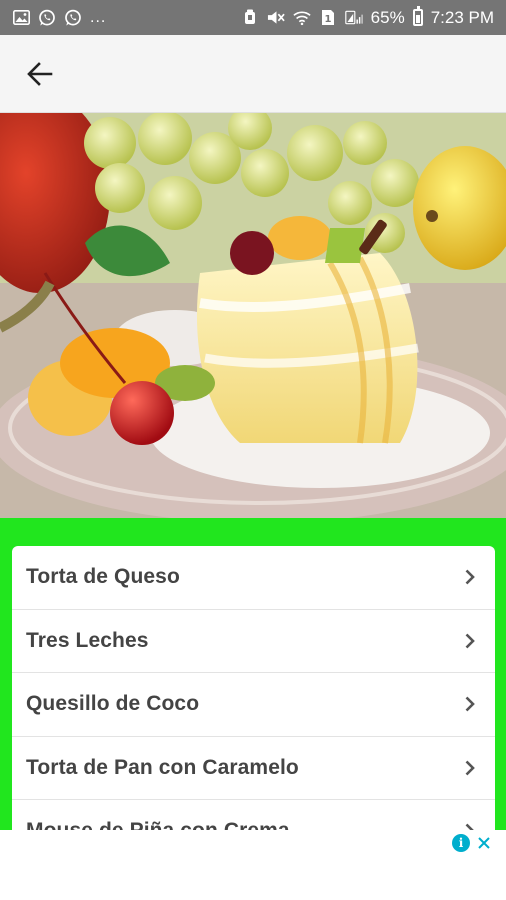  Describe the element at coordinates (103, 577) in the screenshot. I see `list-item-label: Torta de Queso` at that location.